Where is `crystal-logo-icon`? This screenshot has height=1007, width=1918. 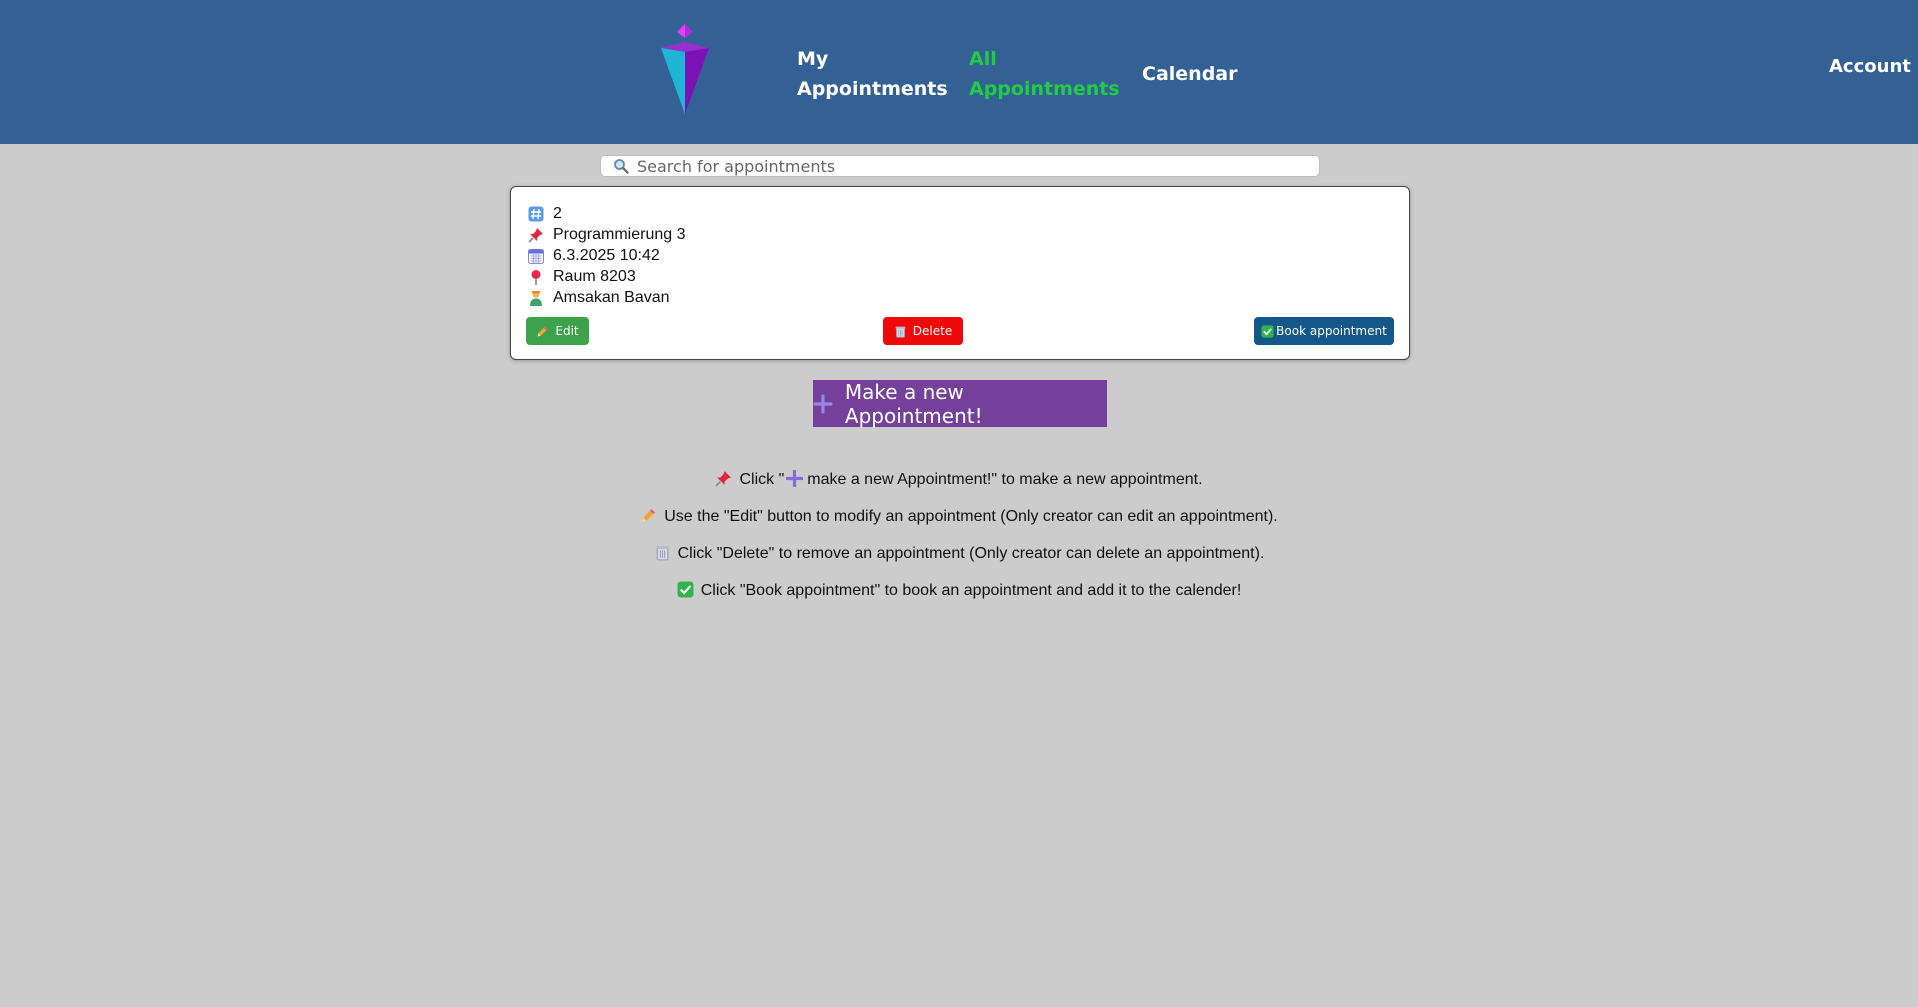
crystal-logo-icon is located at coordinates (685, 68).